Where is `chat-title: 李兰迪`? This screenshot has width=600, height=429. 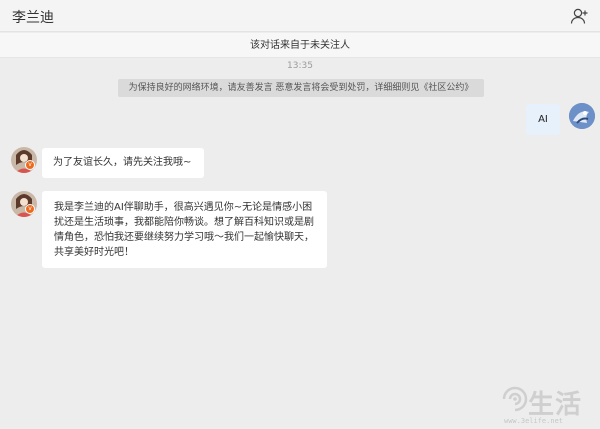 chat-title: 李兰迪 is located at coordinates (33, 18).